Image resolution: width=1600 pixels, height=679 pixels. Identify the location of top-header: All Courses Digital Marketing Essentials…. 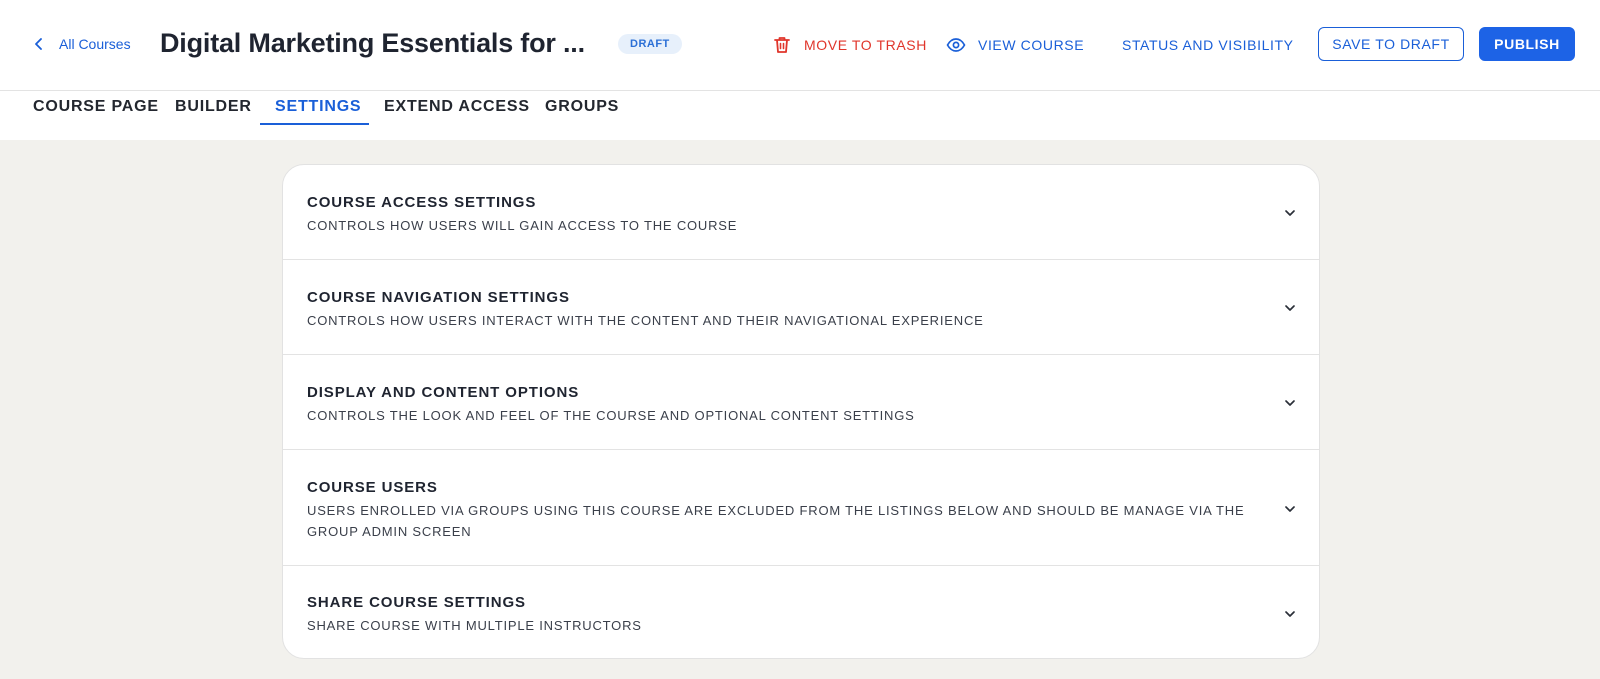
(800, 45).